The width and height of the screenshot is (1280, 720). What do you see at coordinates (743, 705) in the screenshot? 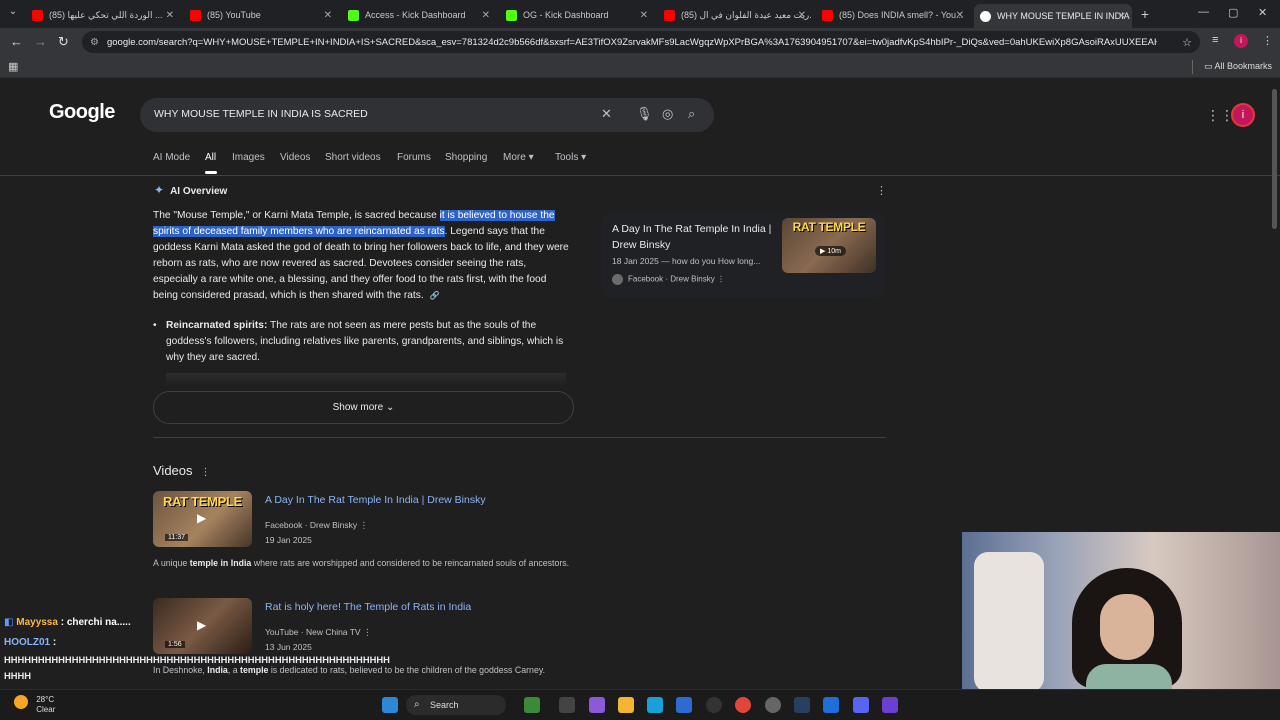
I see `chrome-icon` at bounding box center [743, 705].